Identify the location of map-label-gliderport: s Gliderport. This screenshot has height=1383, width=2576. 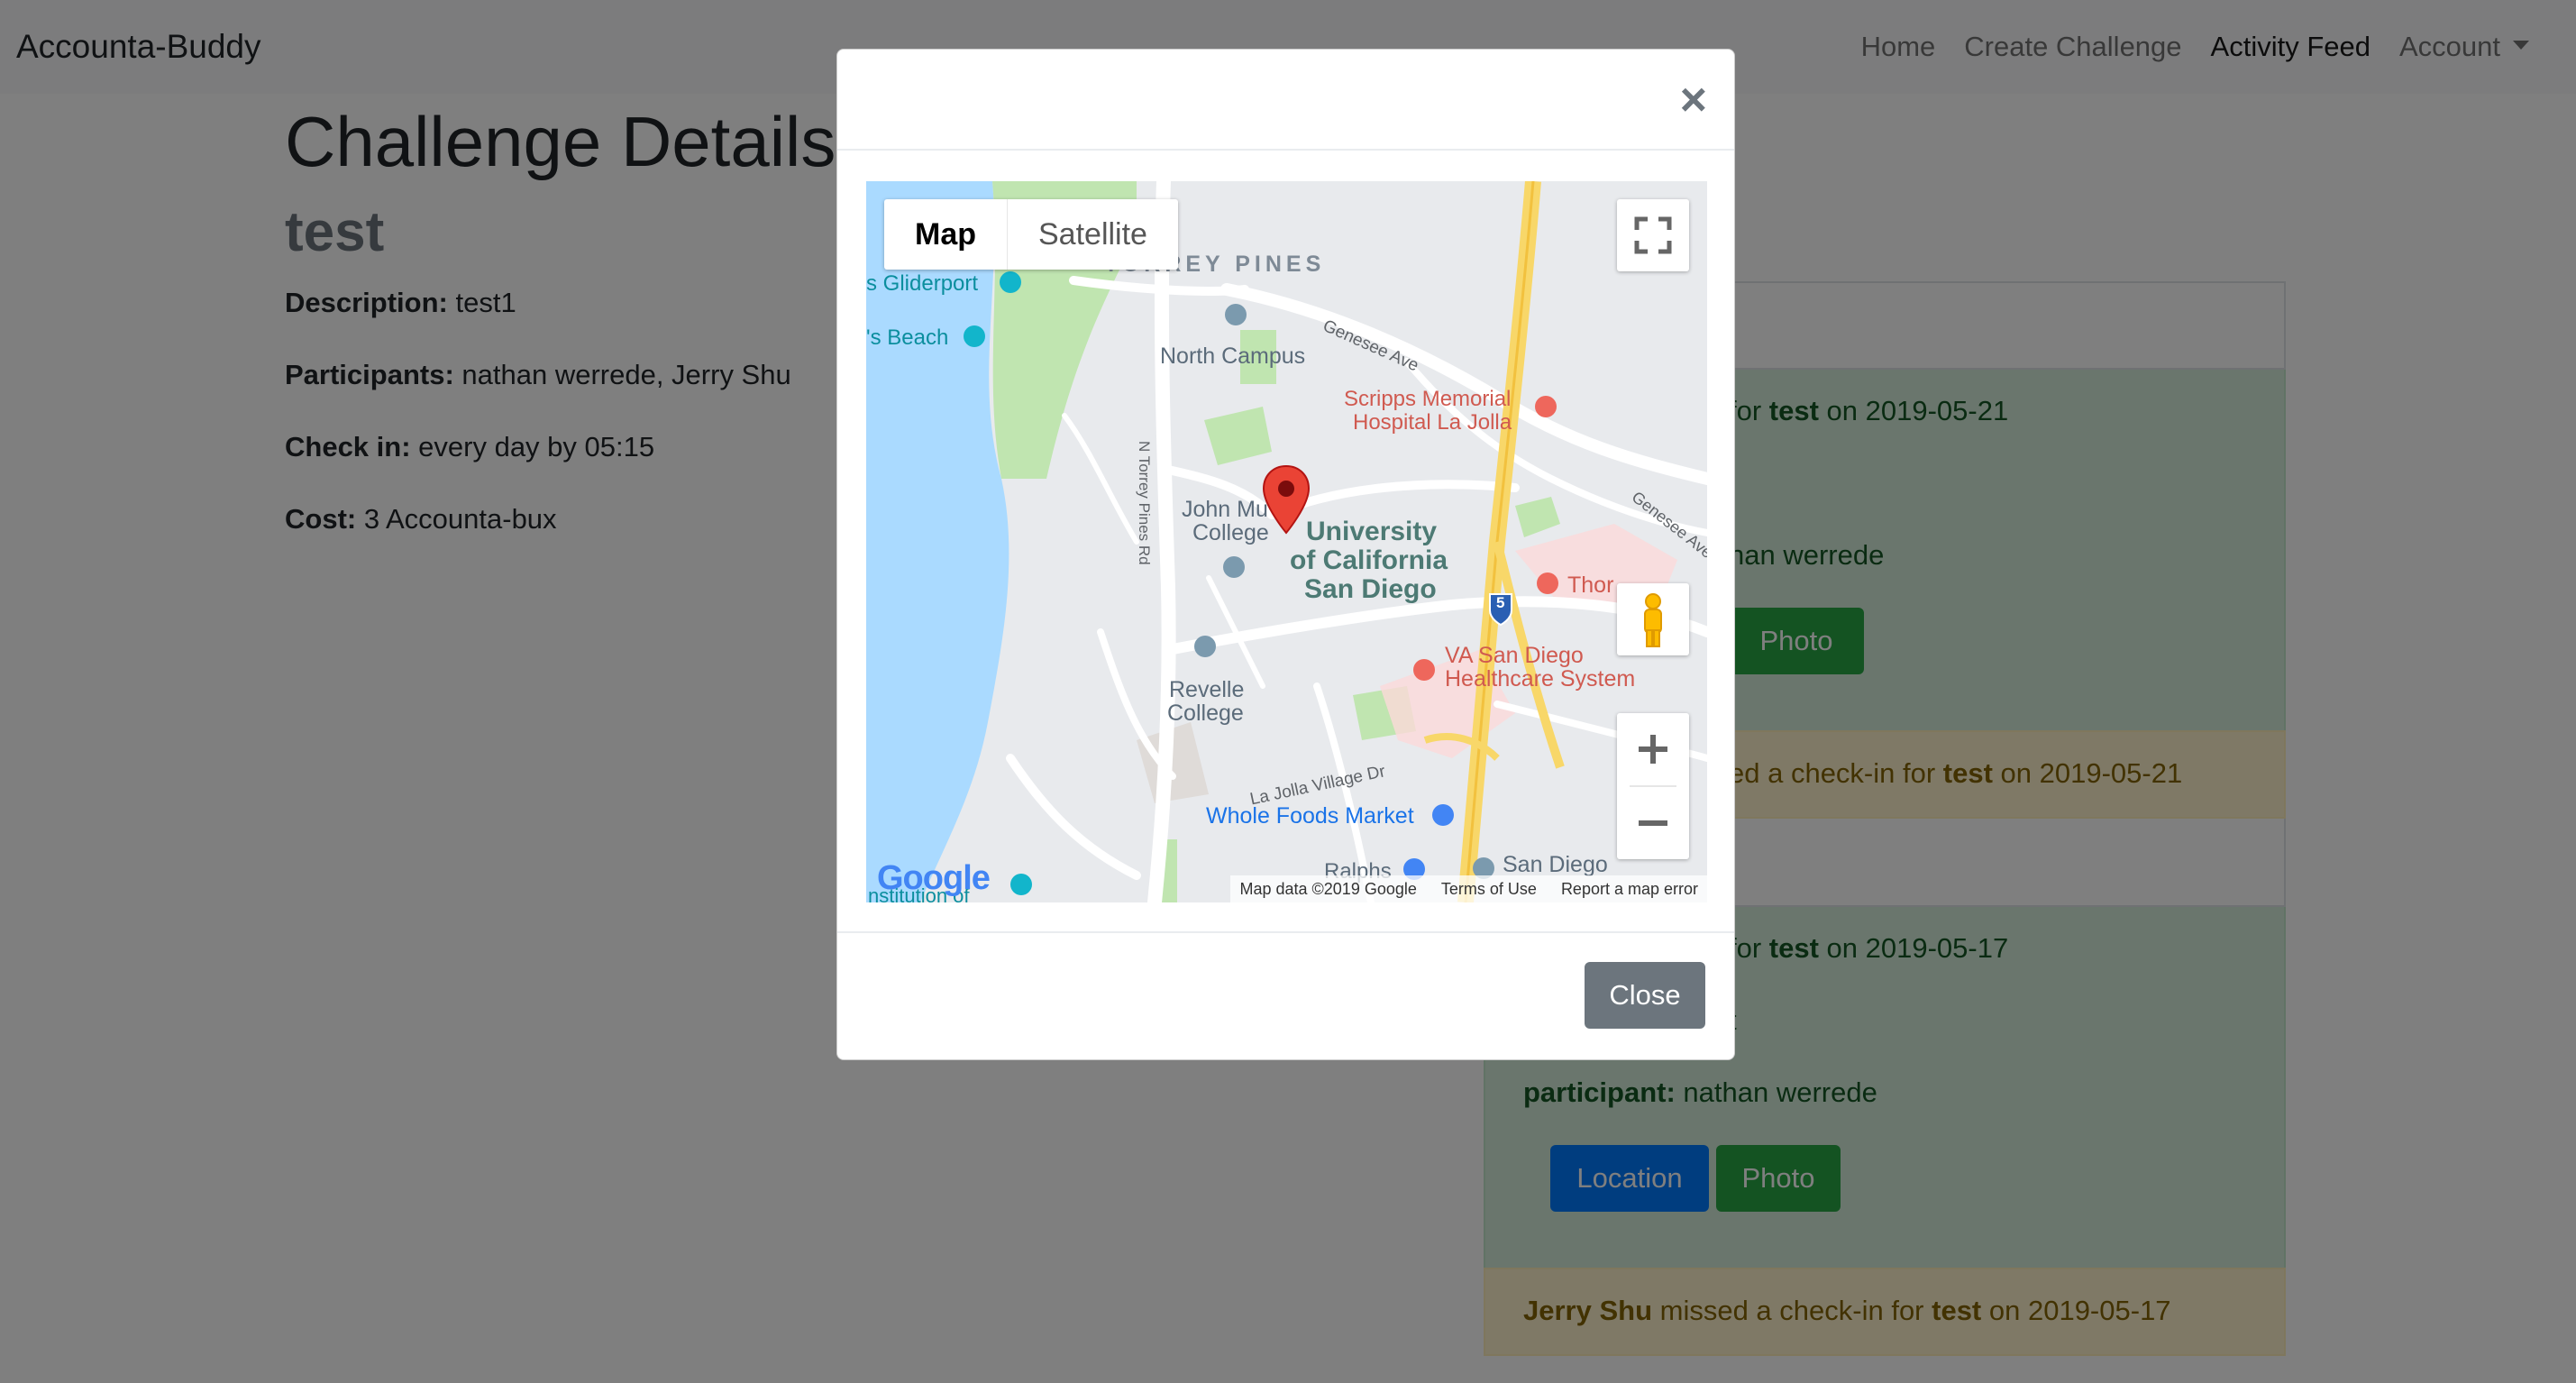
(922, 284).